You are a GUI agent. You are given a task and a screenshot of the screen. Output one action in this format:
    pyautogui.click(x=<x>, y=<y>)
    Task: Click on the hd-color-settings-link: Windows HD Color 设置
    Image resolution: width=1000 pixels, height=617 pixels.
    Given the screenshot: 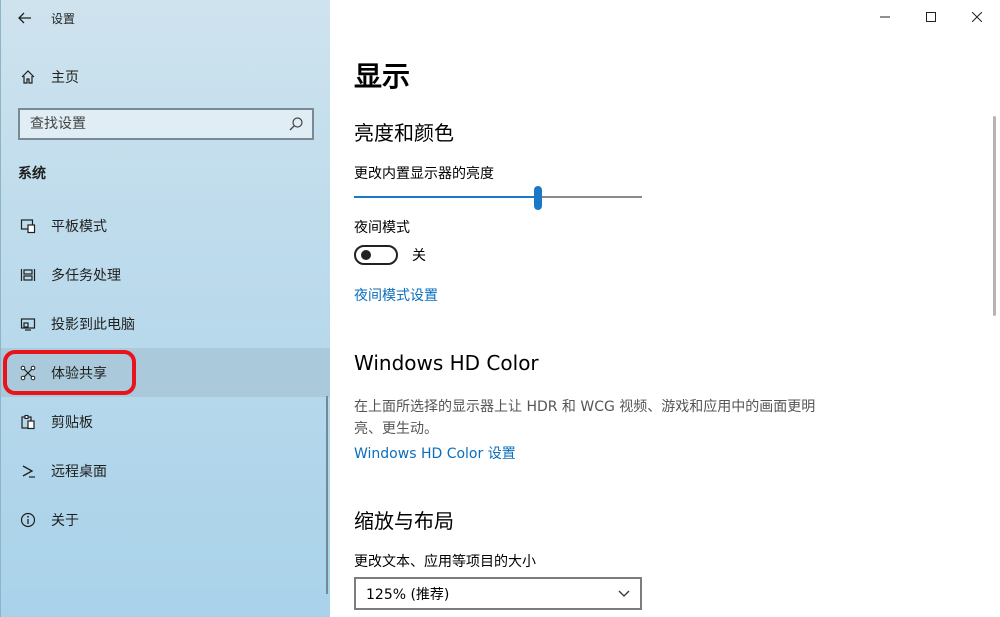 What is the action you would take?
    pyautogui.click(x=435, y=453)
    